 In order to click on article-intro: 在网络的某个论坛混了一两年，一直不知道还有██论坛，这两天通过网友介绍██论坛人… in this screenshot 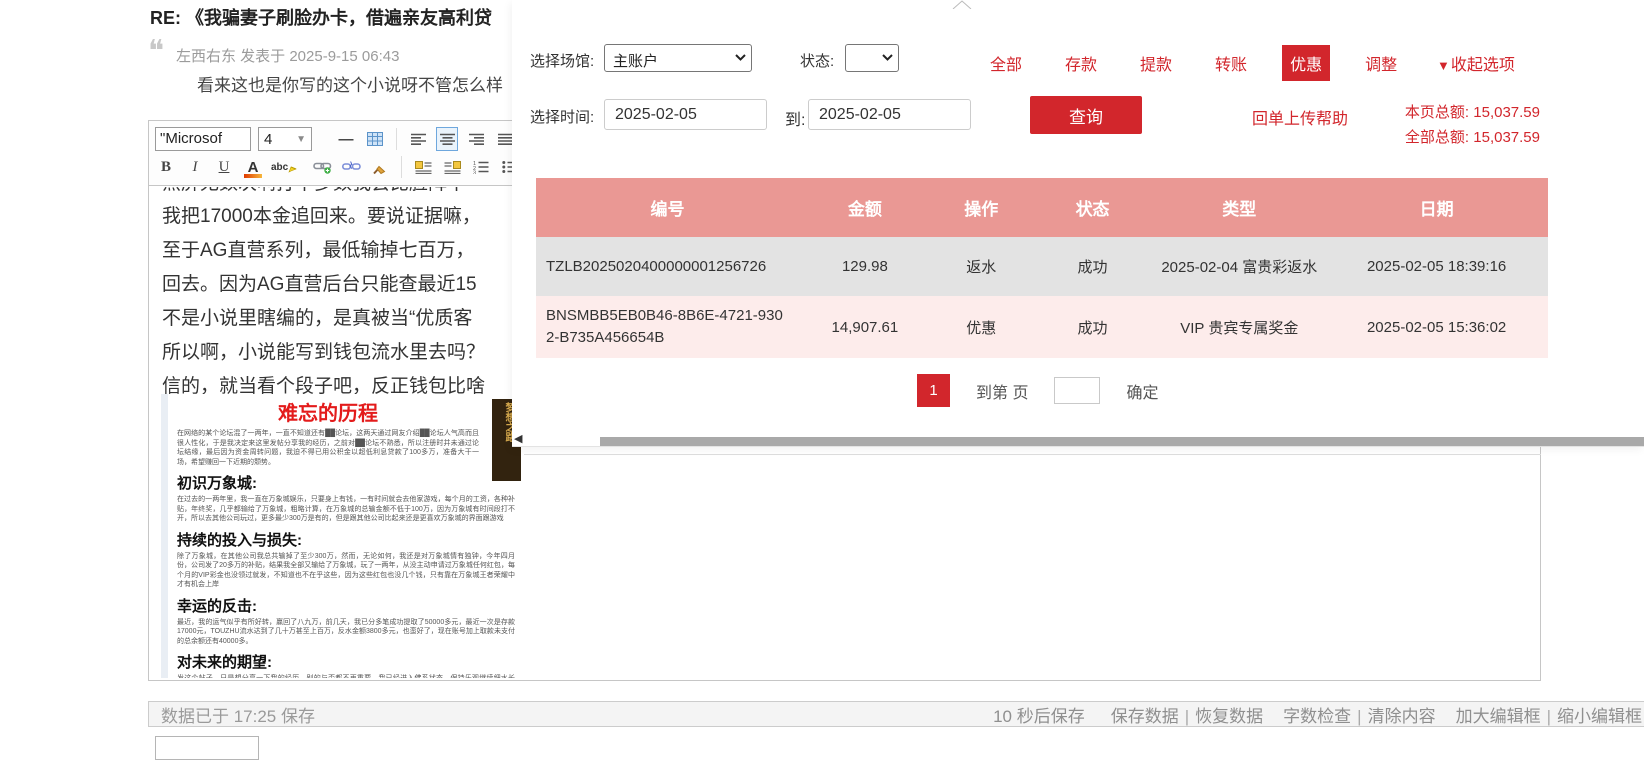, I will do `click(328, 448)`.